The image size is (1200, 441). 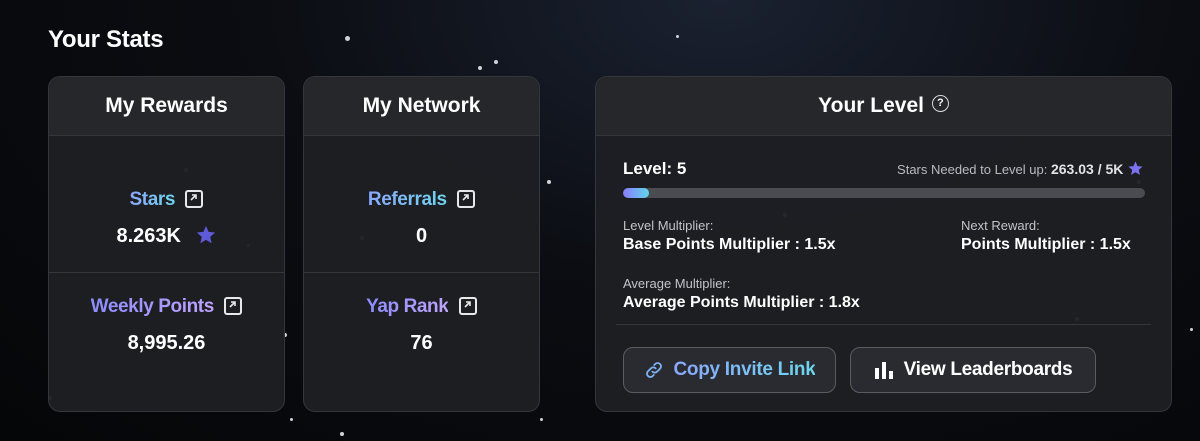 I want to click on level-progress-bar, so click(x=884, y=193).